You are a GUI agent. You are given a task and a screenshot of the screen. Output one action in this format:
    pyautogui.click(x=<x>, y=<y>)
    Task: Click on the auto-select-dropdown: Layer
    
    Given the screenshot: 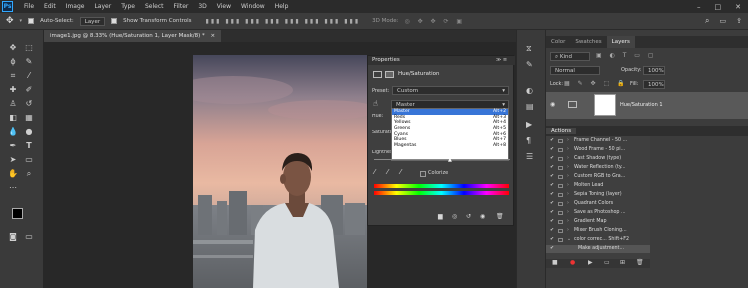 What is the action you would take?
    pyautogui.click(x=92, y=21)
    